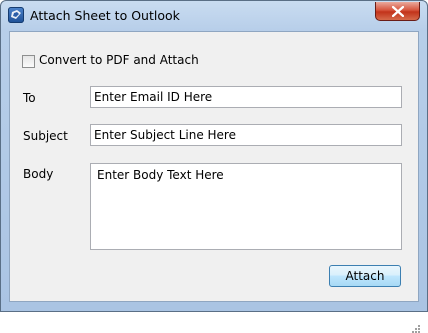 The height and width of the screenshot is (333, 428). Describe the element at coordinates (246, 135) in the screenshot. I see `subject-input: Enter Subject Line Here` at that location.